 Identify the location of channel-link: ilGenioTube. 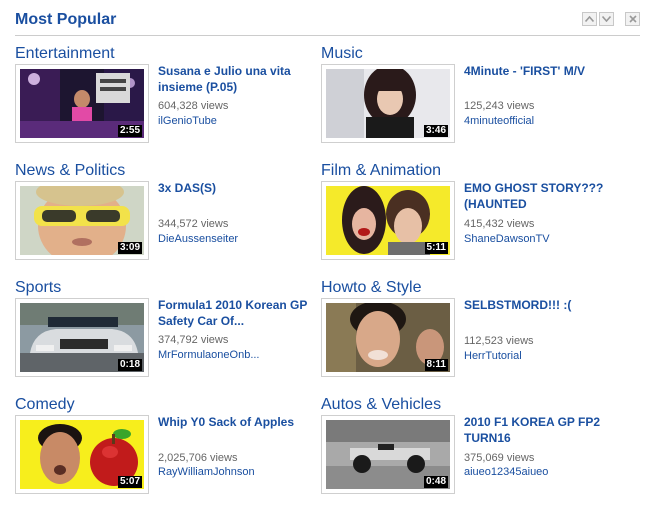
(187, 121).